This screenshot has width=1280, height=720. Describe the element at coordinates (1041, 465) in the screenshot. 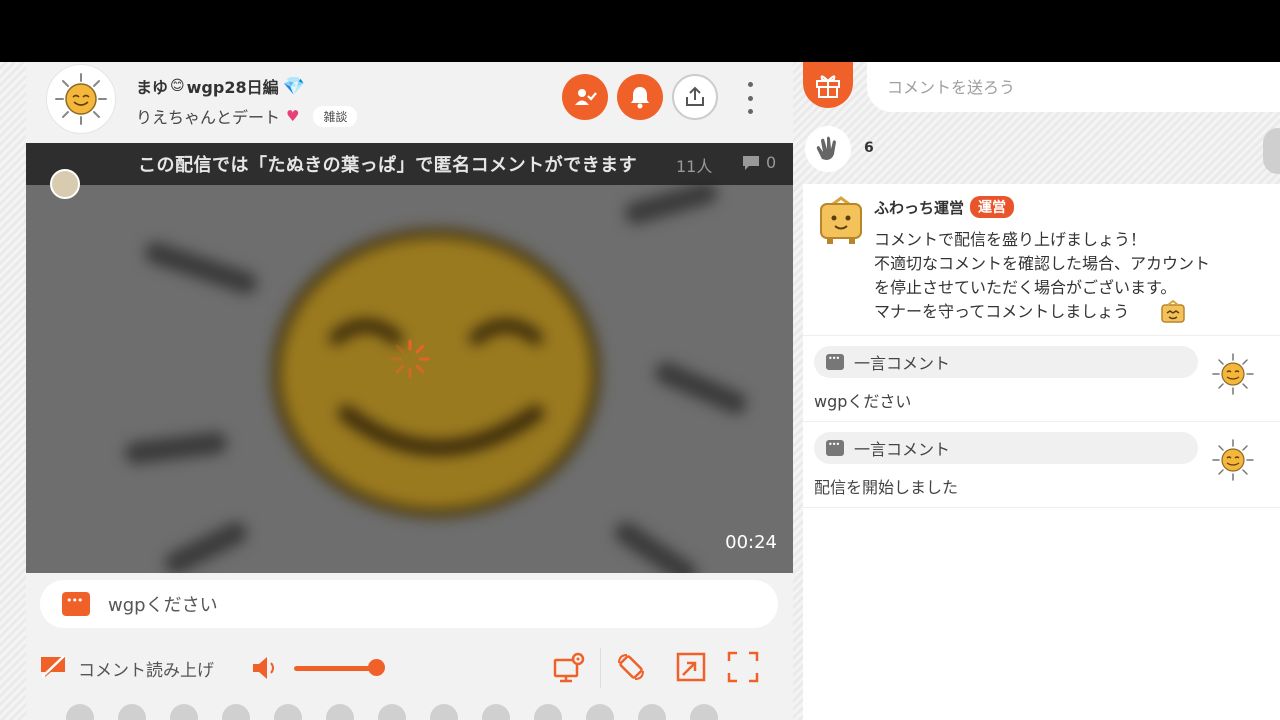

I see `comment-item: 一言コメント 配信を開始しました` at that location.